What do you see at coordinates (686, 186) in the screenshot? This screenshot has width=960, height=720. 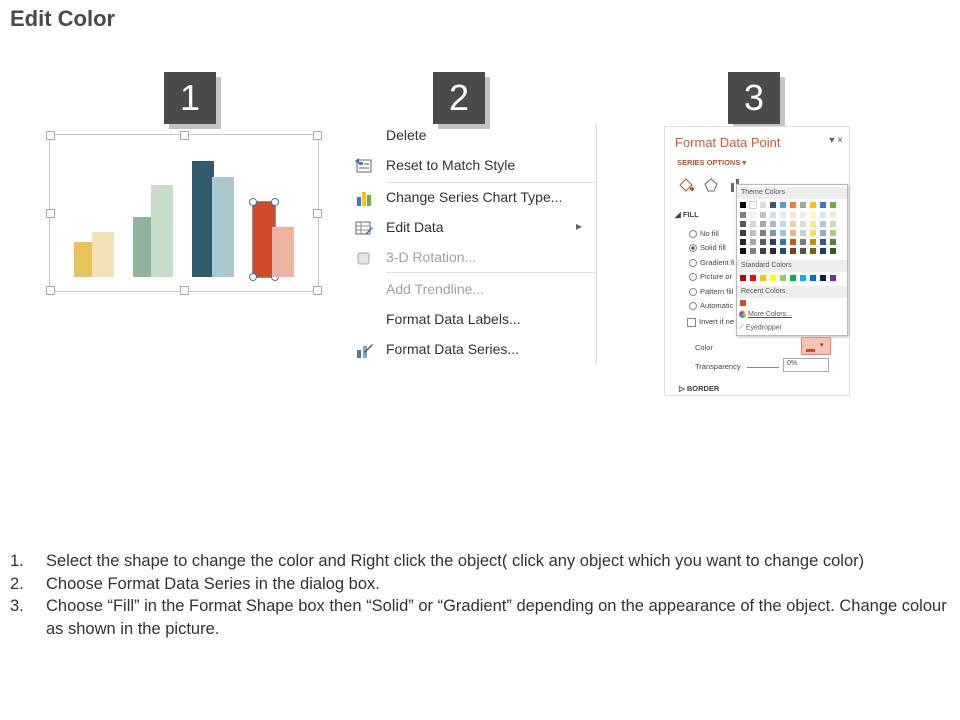 I see `fill-line-icon` at bounding box center [686, 186].